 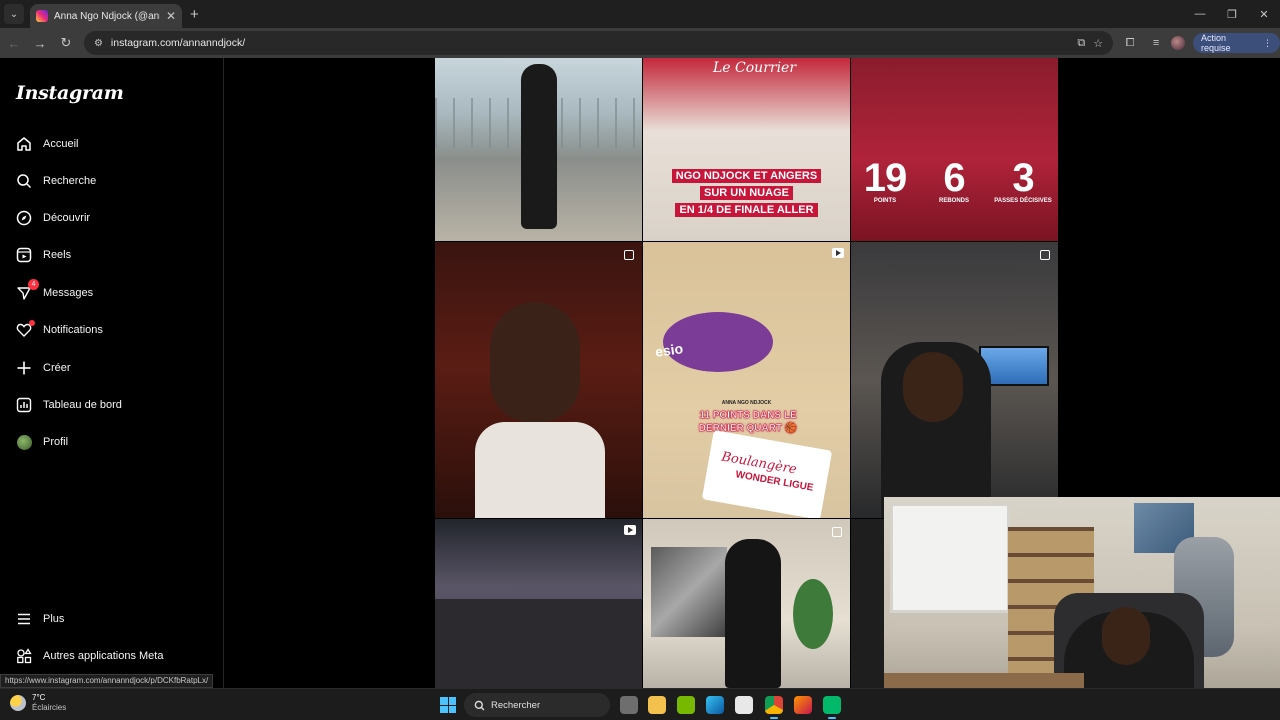 What do you see at coordinates (448, 705) in the screenshot?
I see `windows-start-icon` at bounding box center [448, 705].